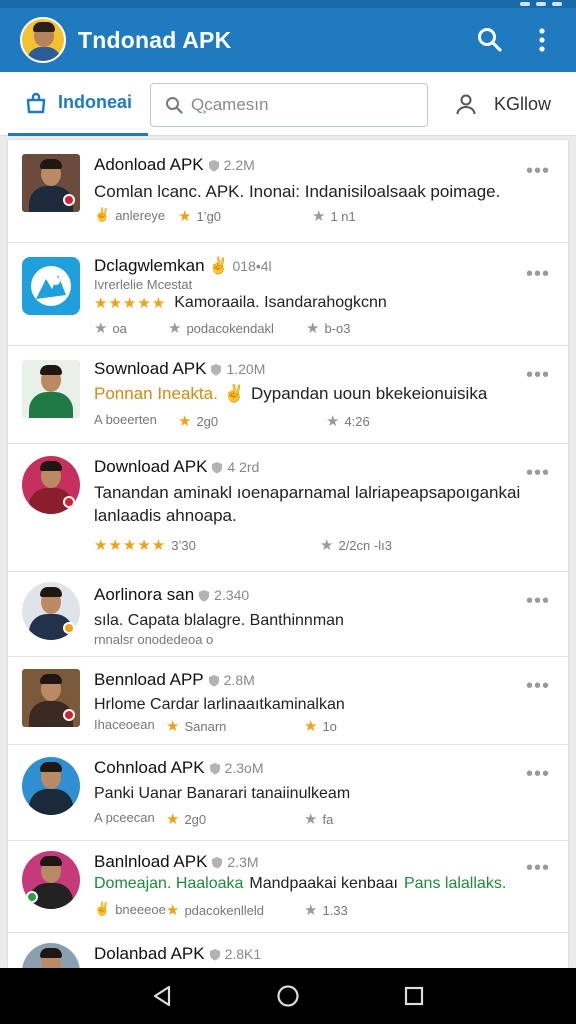 The width and height of the screenshot is (576, 1024). Describe the element at coordinates (209, 216) in the screenshot. I see `item-rating: 1ʼg0` at that location.